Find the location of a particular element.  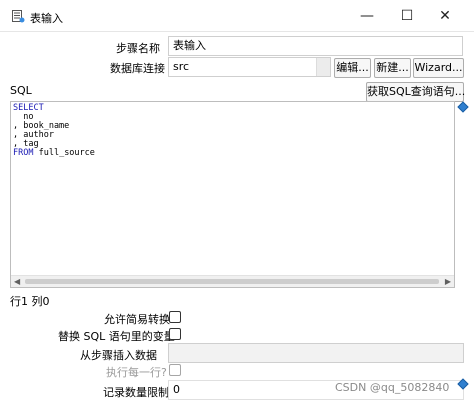

lazy-conversion-label: 允许简易转换 is located at coordinates (137, 319).